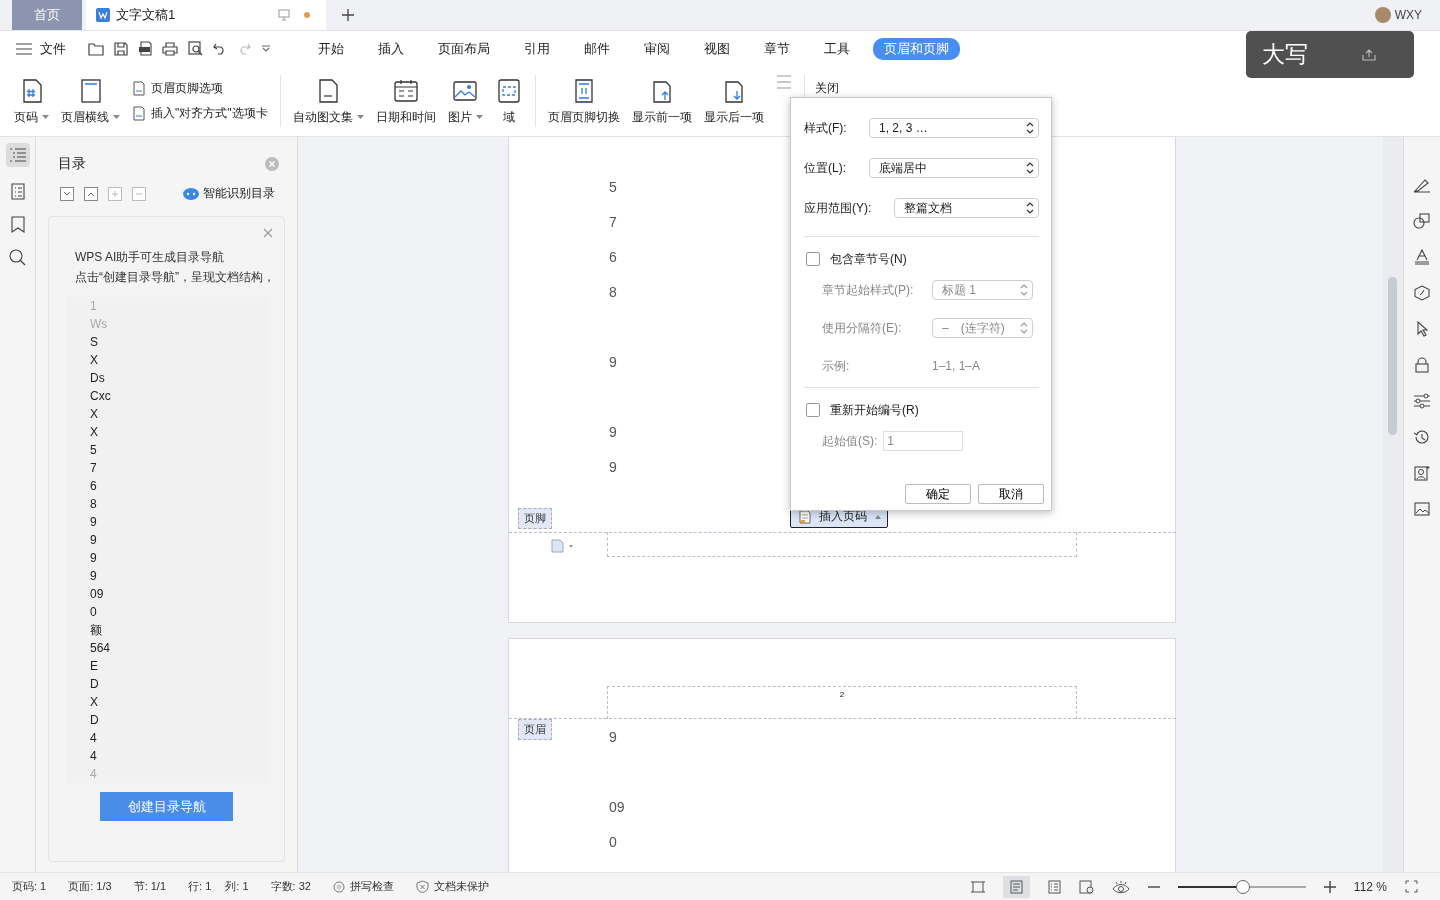  What do you see at coordinates (1422, 221) in the screenshot?
I see `shapes-icon` at bounding box center [1422, 221].